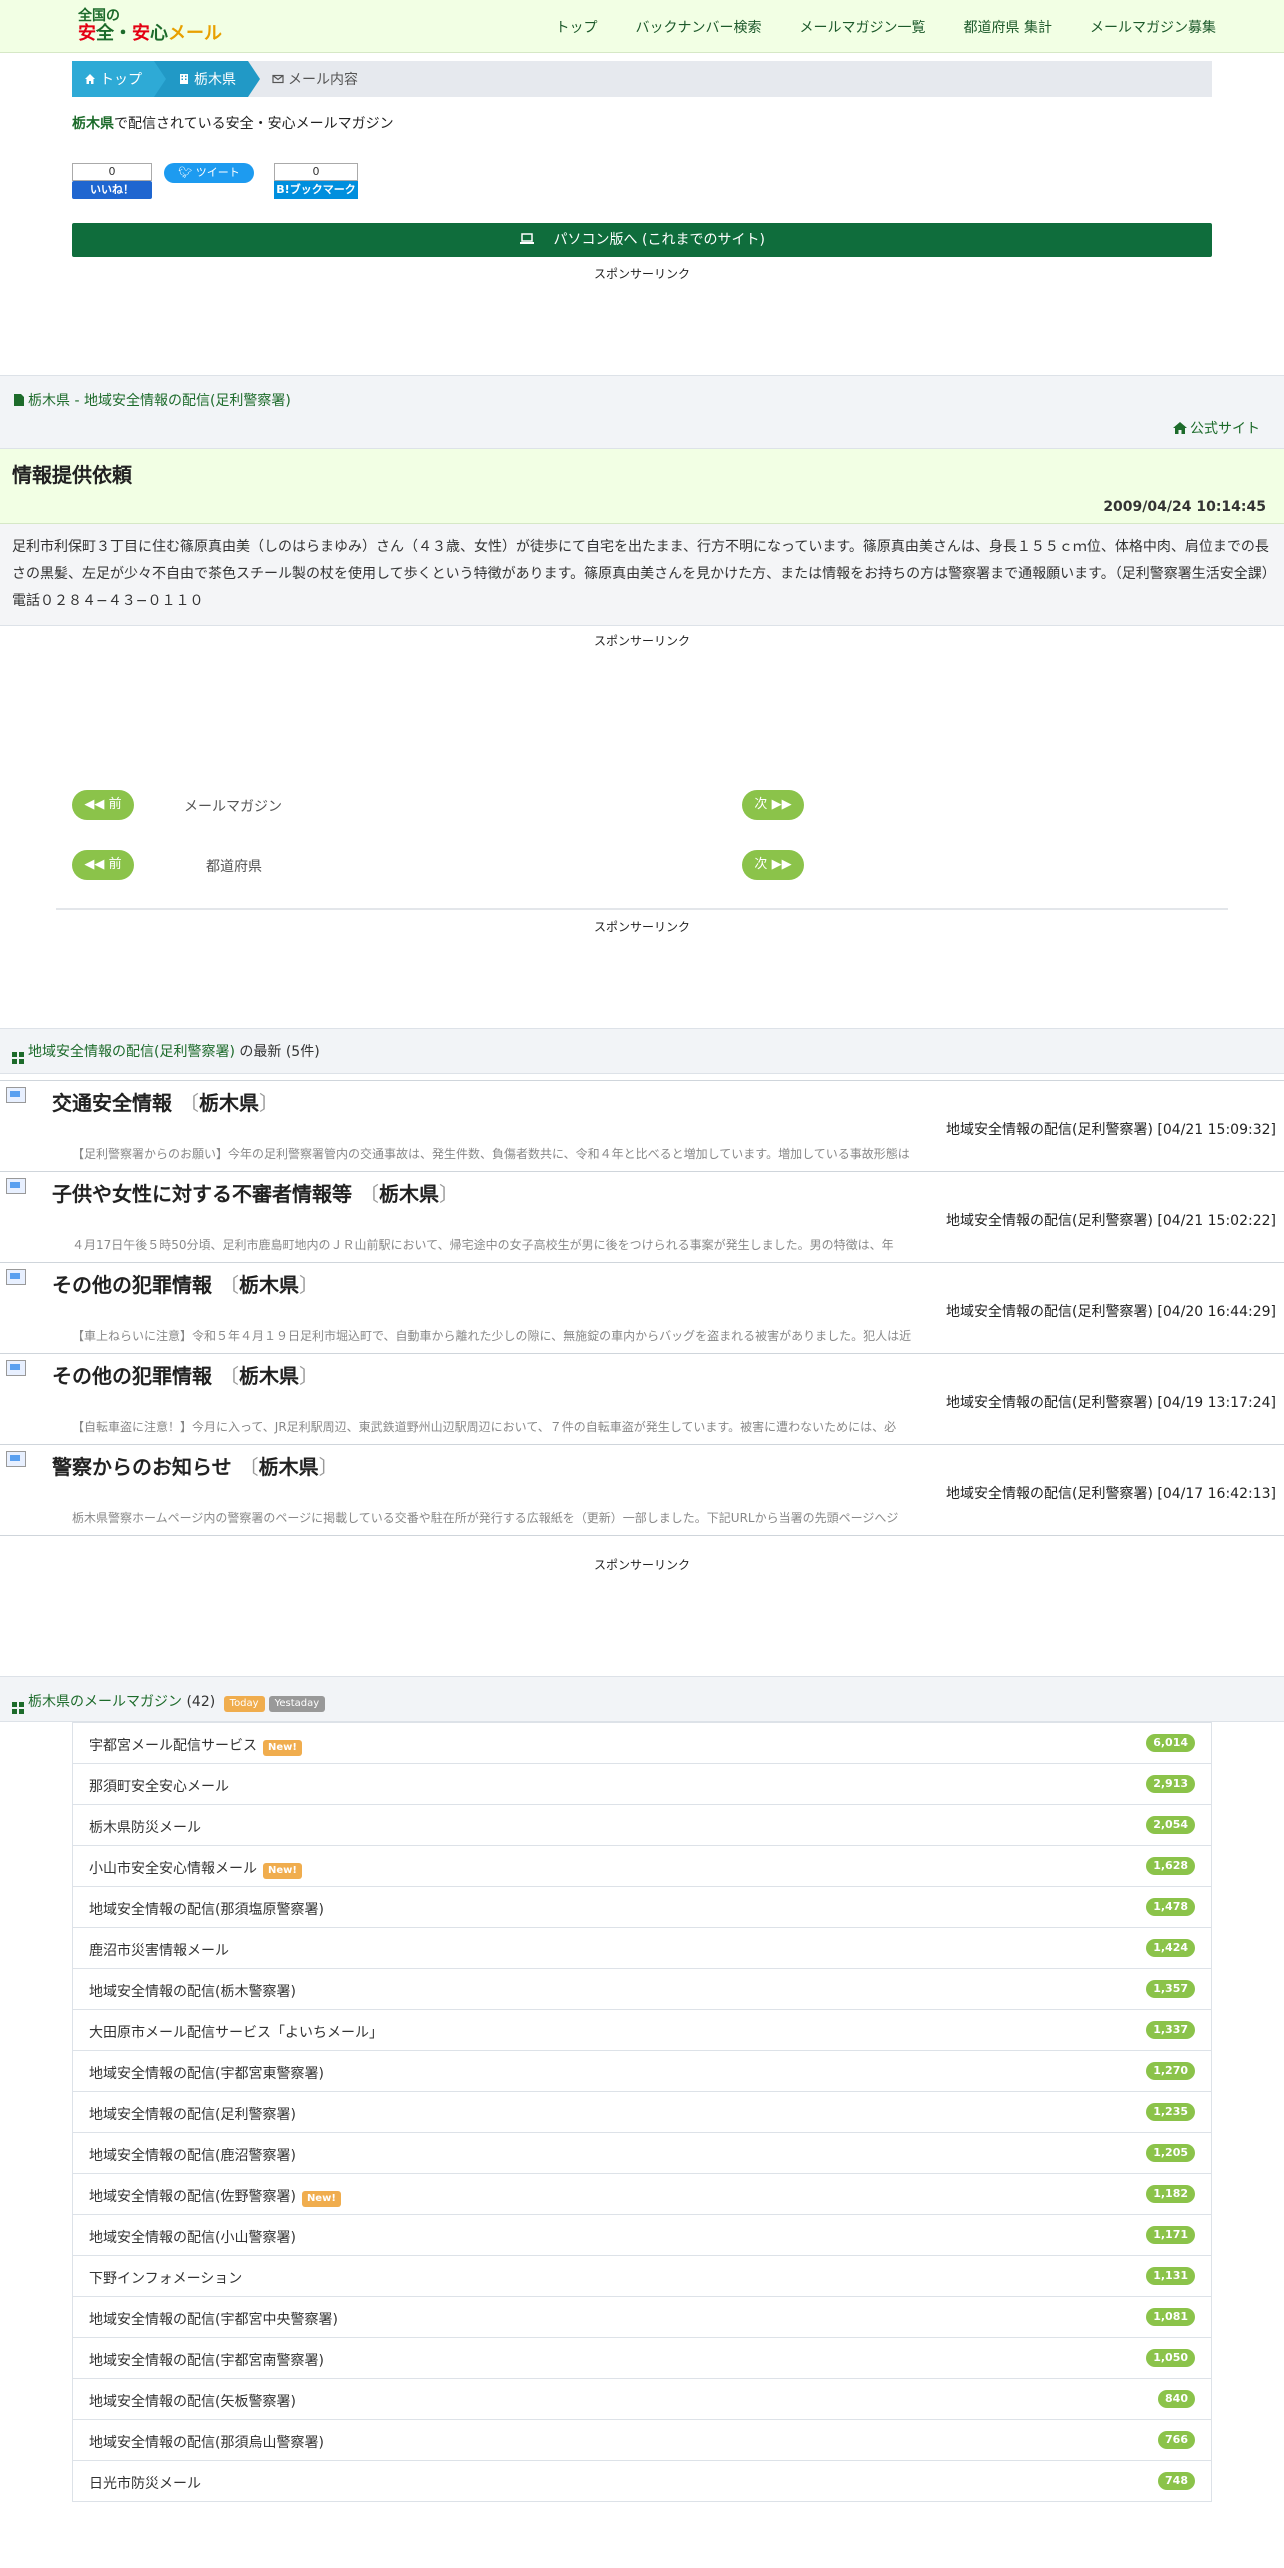 The width and height of the screenshot is (1284, 2568). I want to click on intro-prefecture: 栃木県, so click(93, 124).